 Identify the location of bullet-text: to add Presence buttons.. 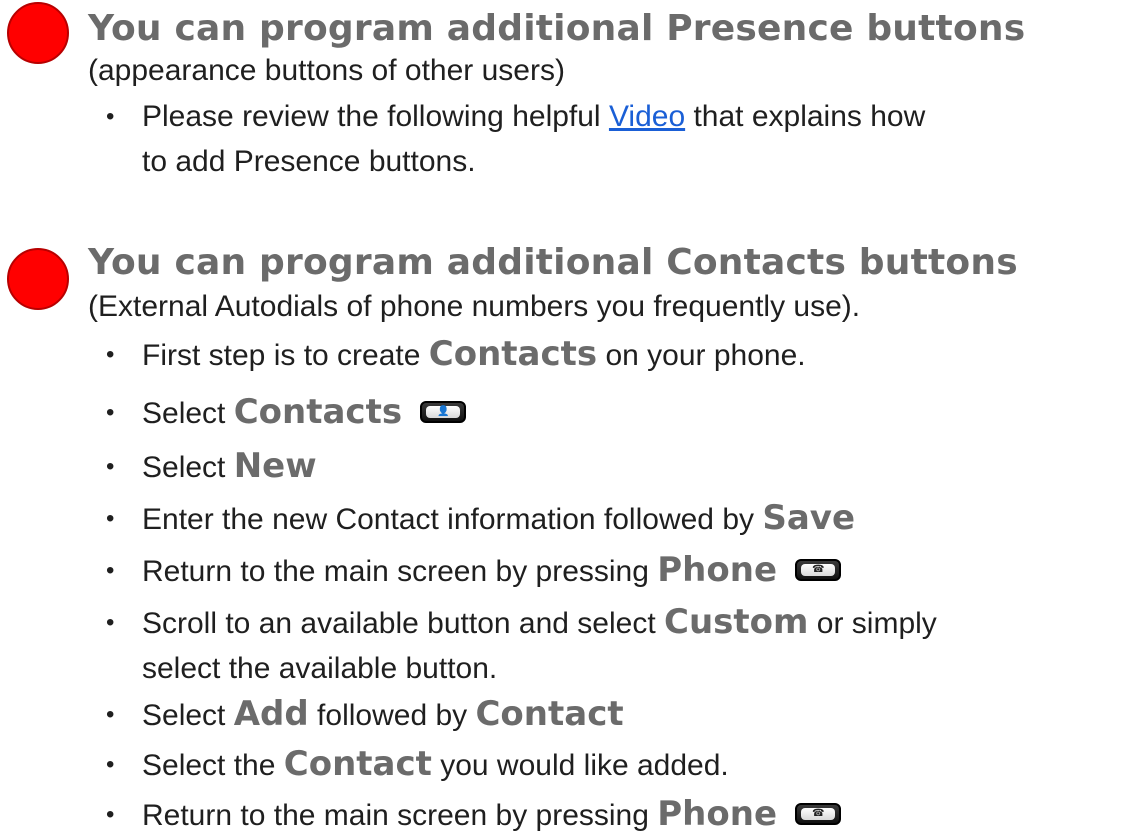
(309, 161).